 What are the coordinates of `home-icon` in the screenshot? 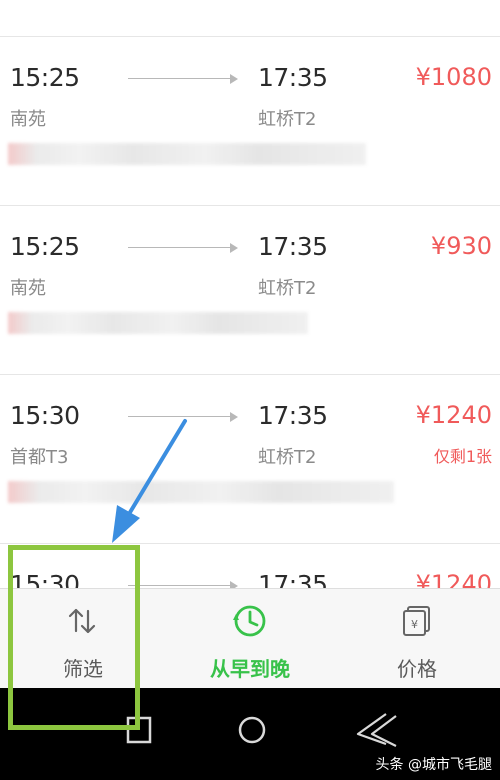 It's located at (252, 730).